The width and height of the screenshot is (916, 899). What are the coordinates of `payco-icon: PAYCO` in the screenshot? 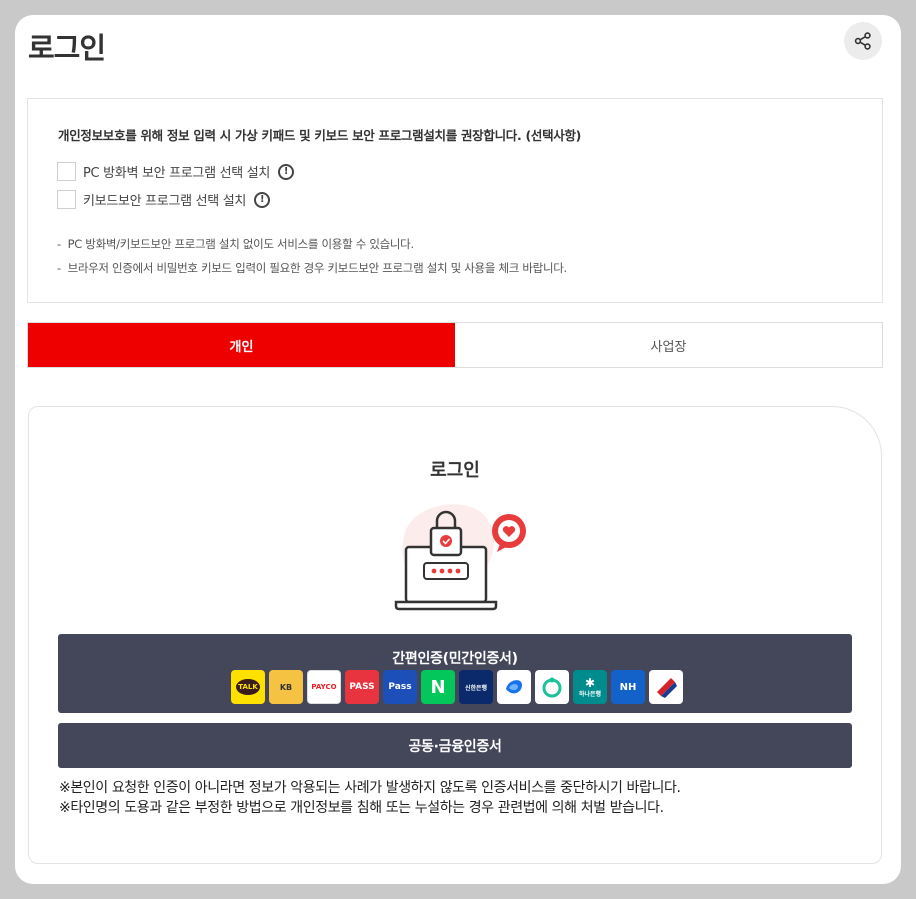 It's located at (324, 687).